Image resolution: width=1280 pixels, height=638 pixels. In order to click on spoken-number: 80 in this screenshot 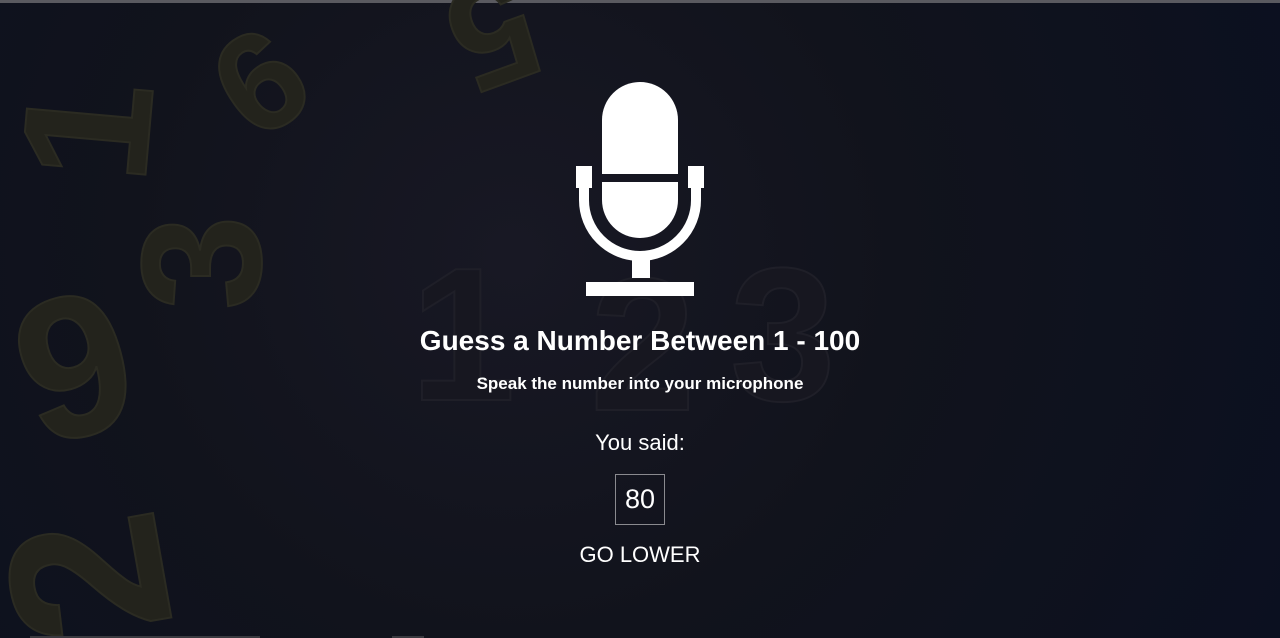, I will do `click(640, 499)`.